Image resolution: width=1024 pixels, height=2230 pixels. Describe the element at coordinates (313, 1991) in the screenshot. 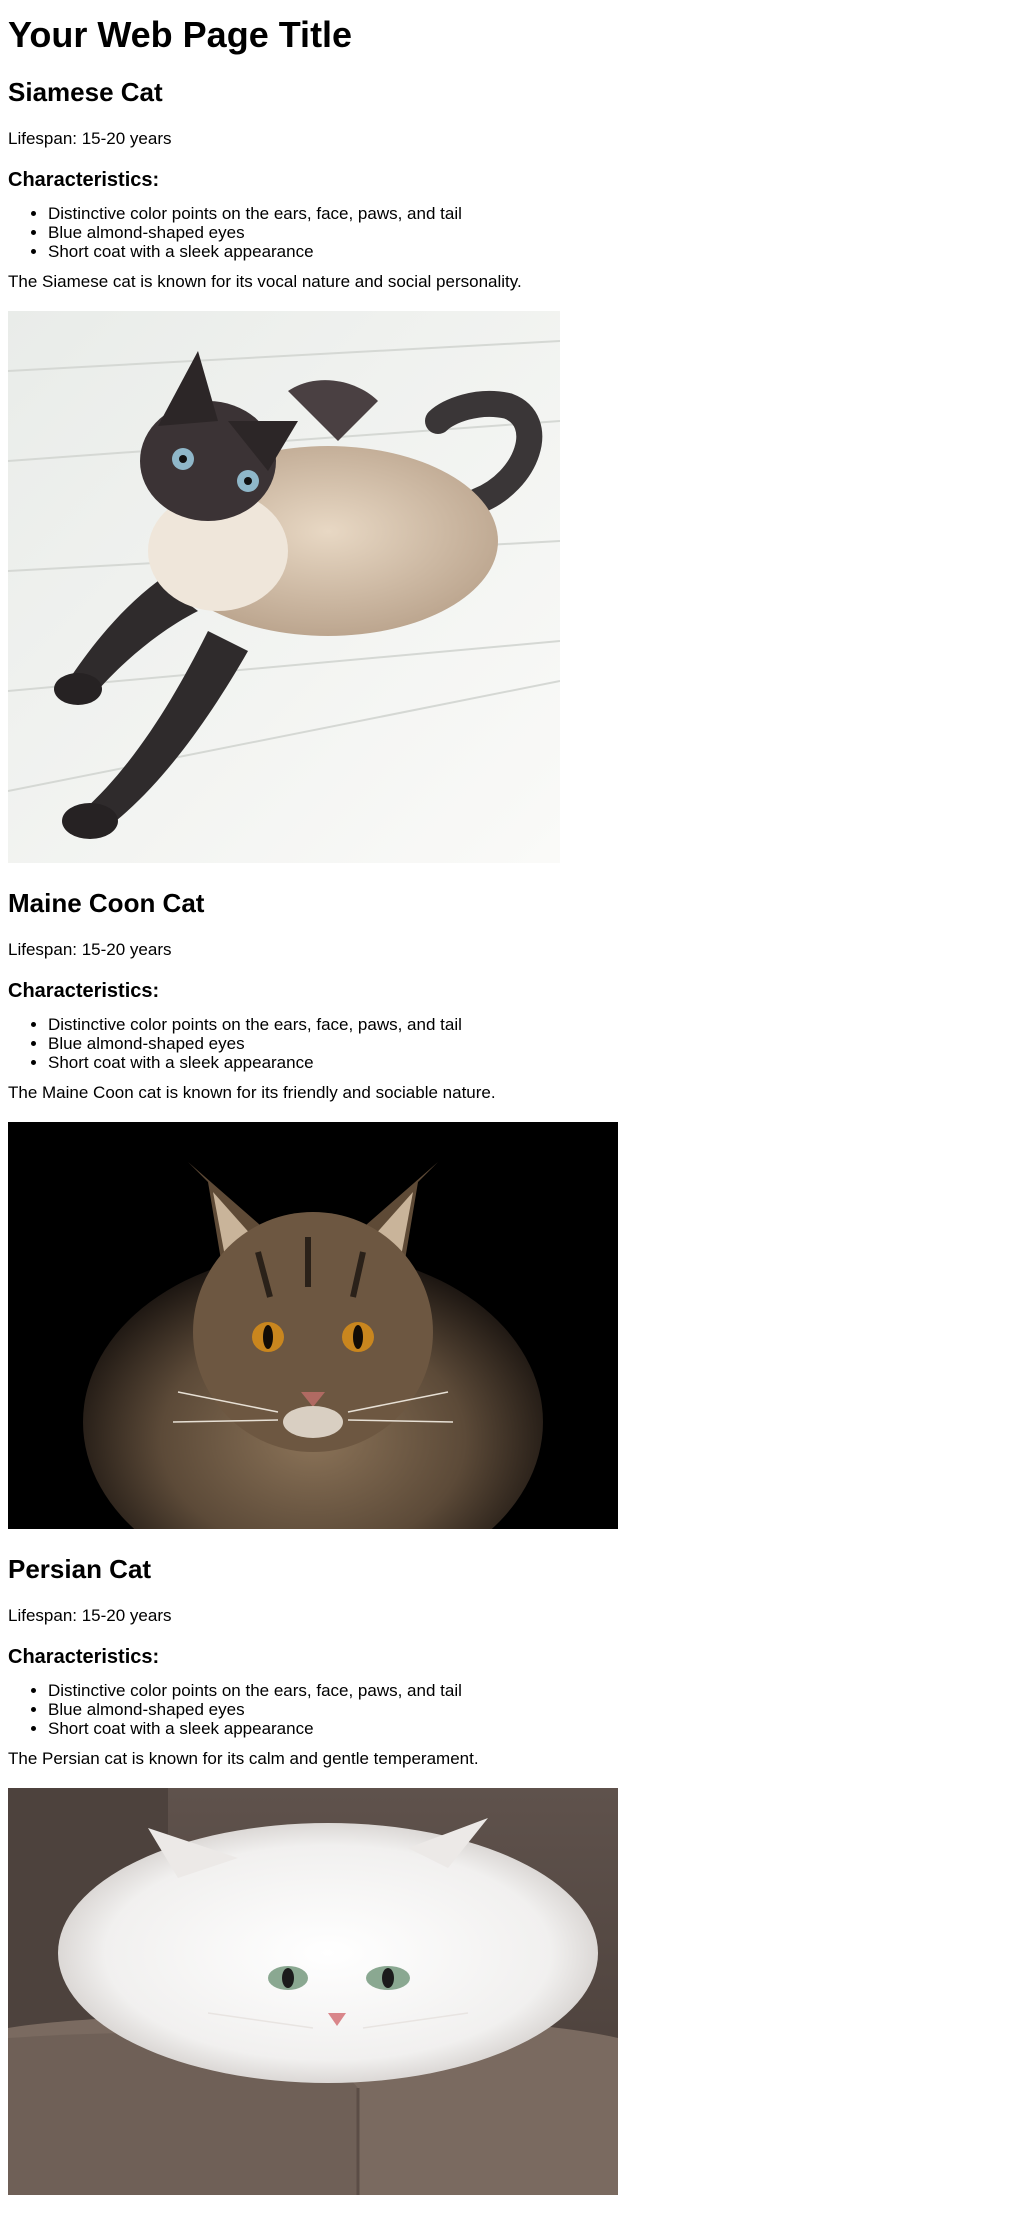

I see `persian-cat-image` at that location.